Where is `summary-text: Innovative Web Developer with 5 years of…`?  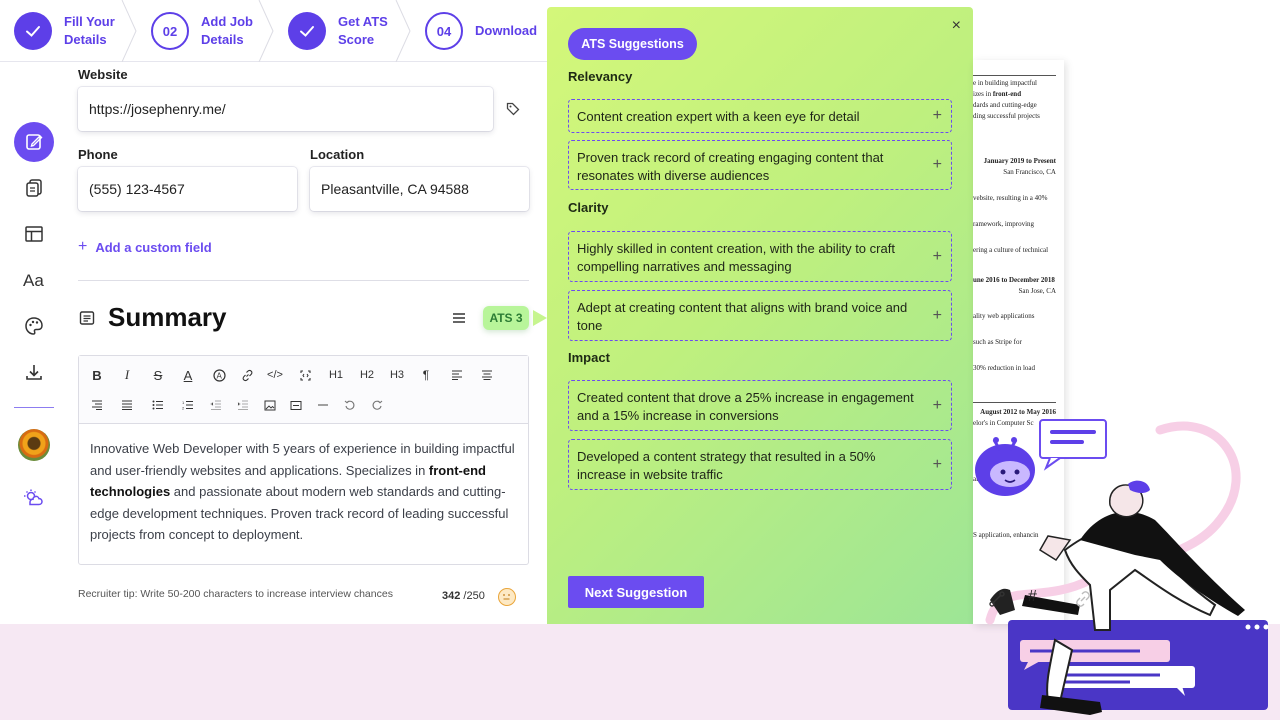 summary-text: Innovative Web Developer with 5 years of… is located at coordinates (303, 492).